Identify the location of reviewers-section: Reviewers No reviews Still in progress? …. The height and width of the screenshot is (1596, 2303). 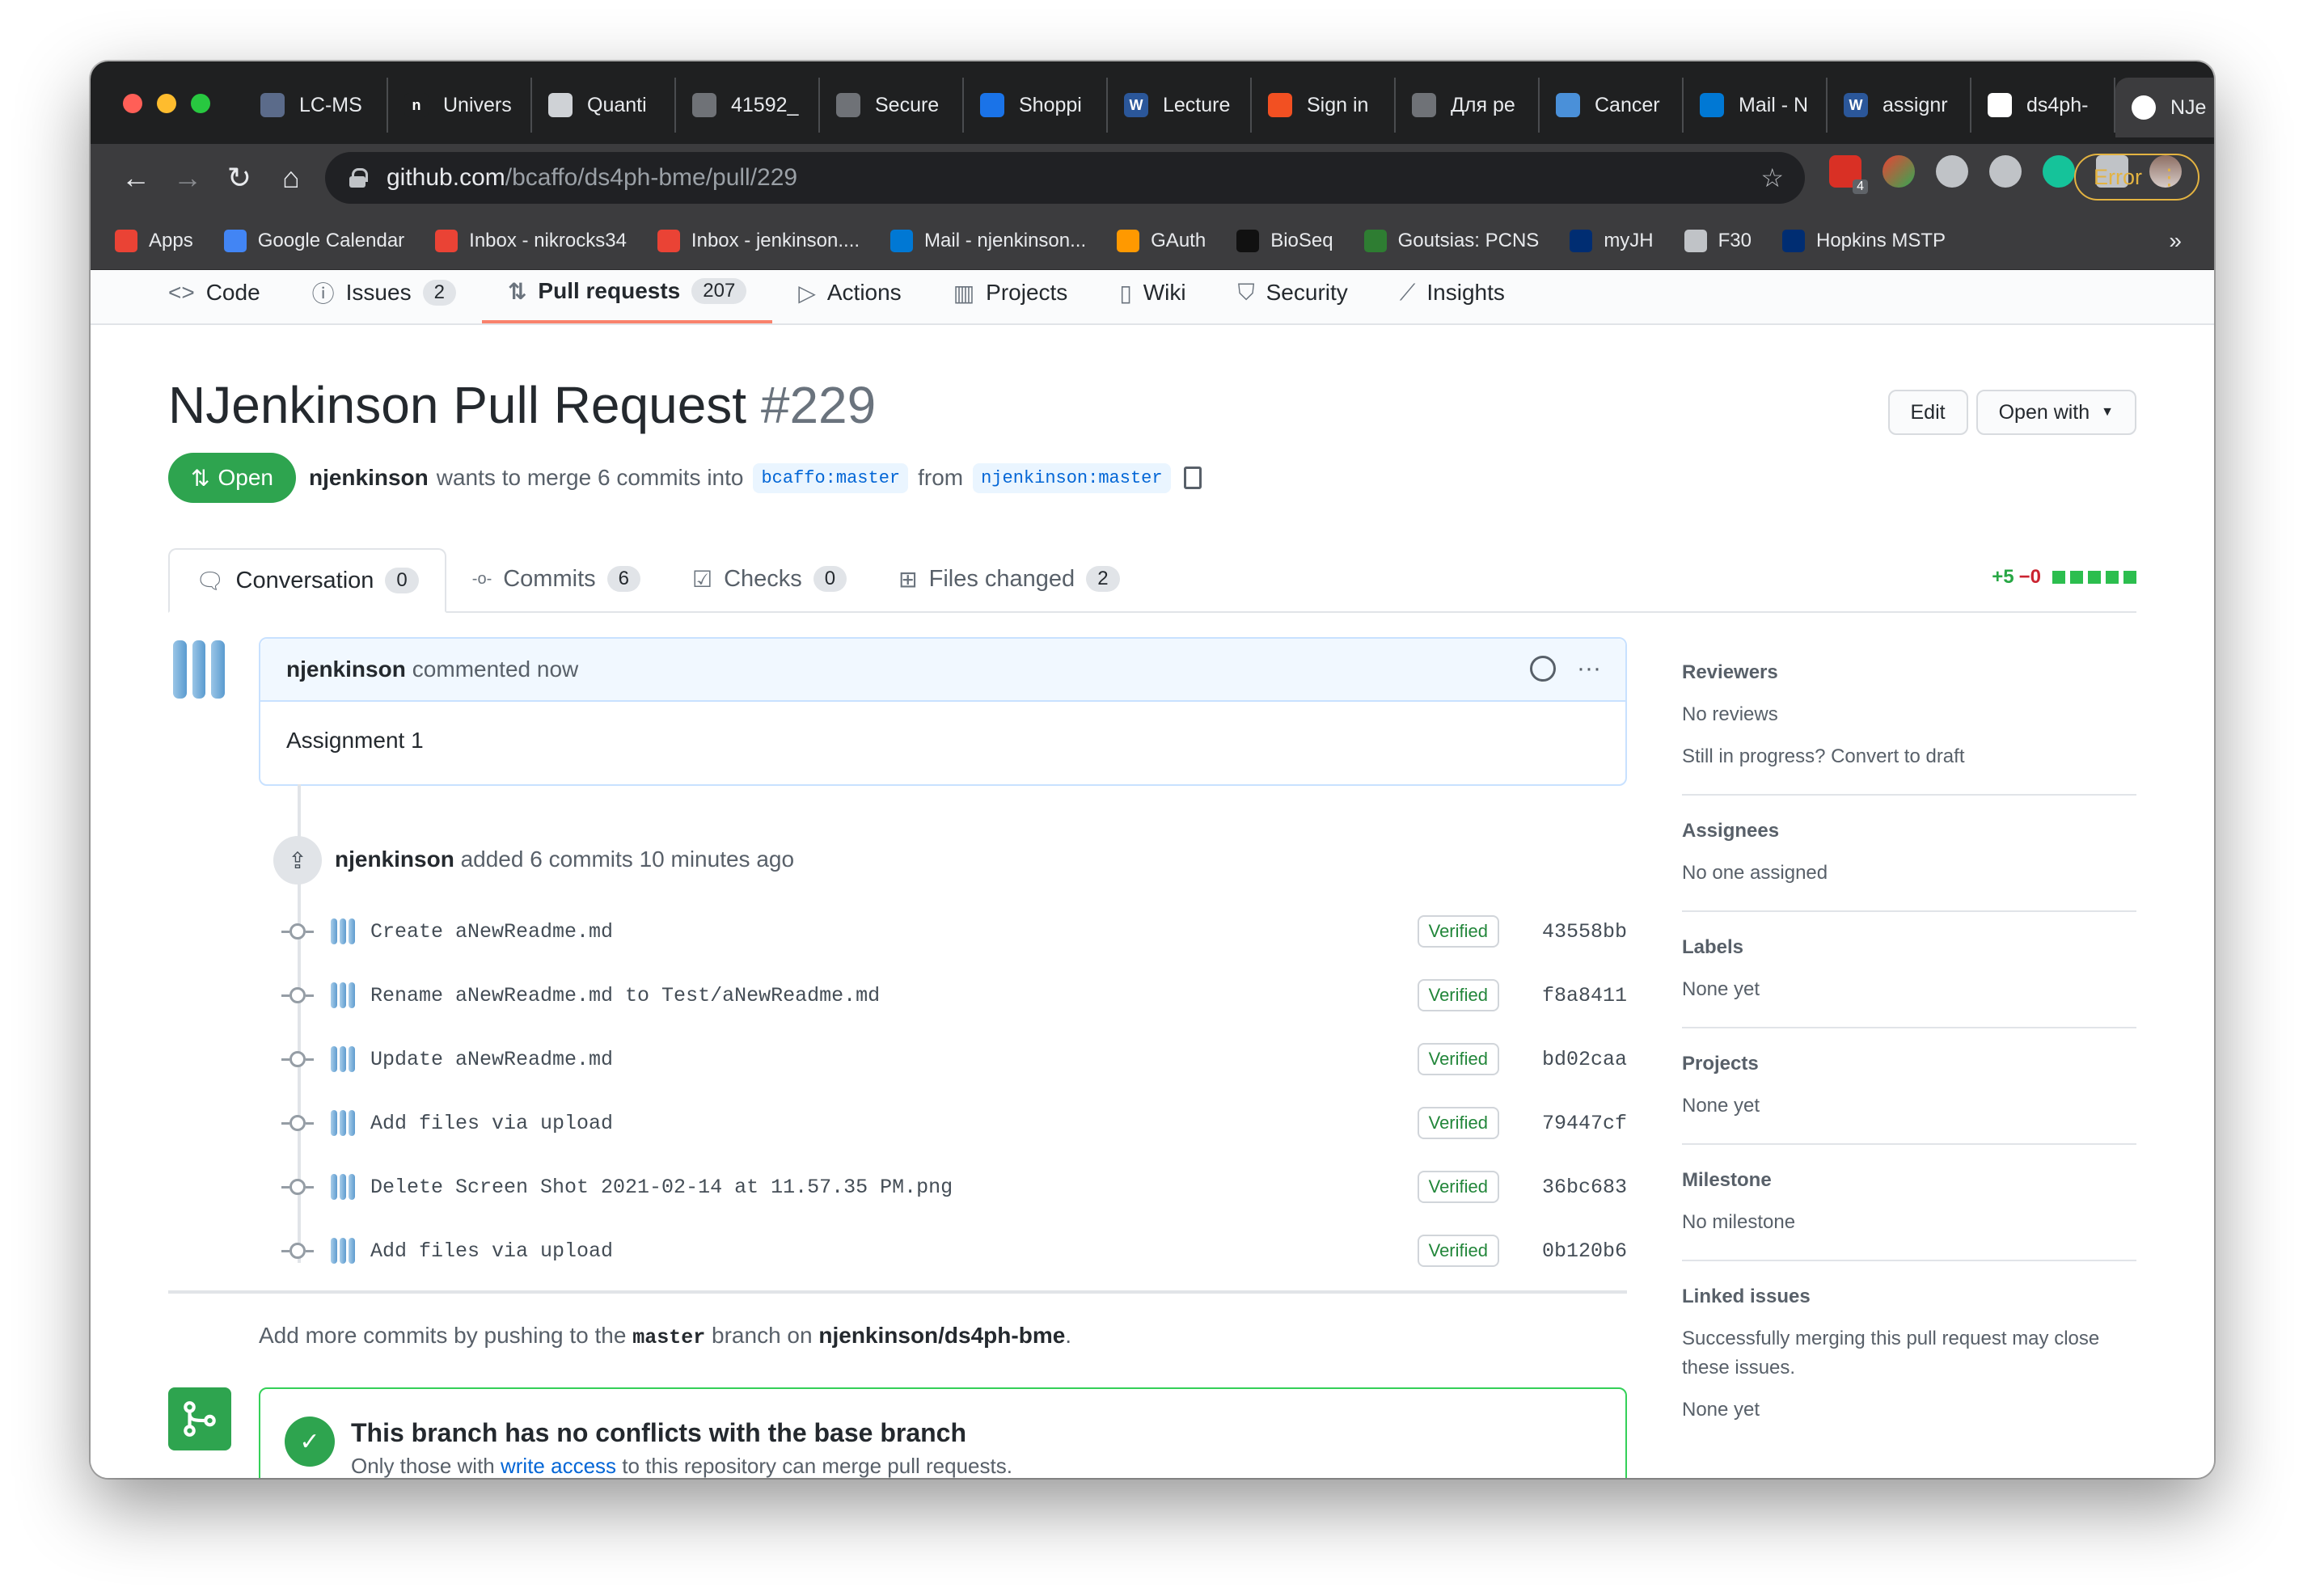
(1909, 716).